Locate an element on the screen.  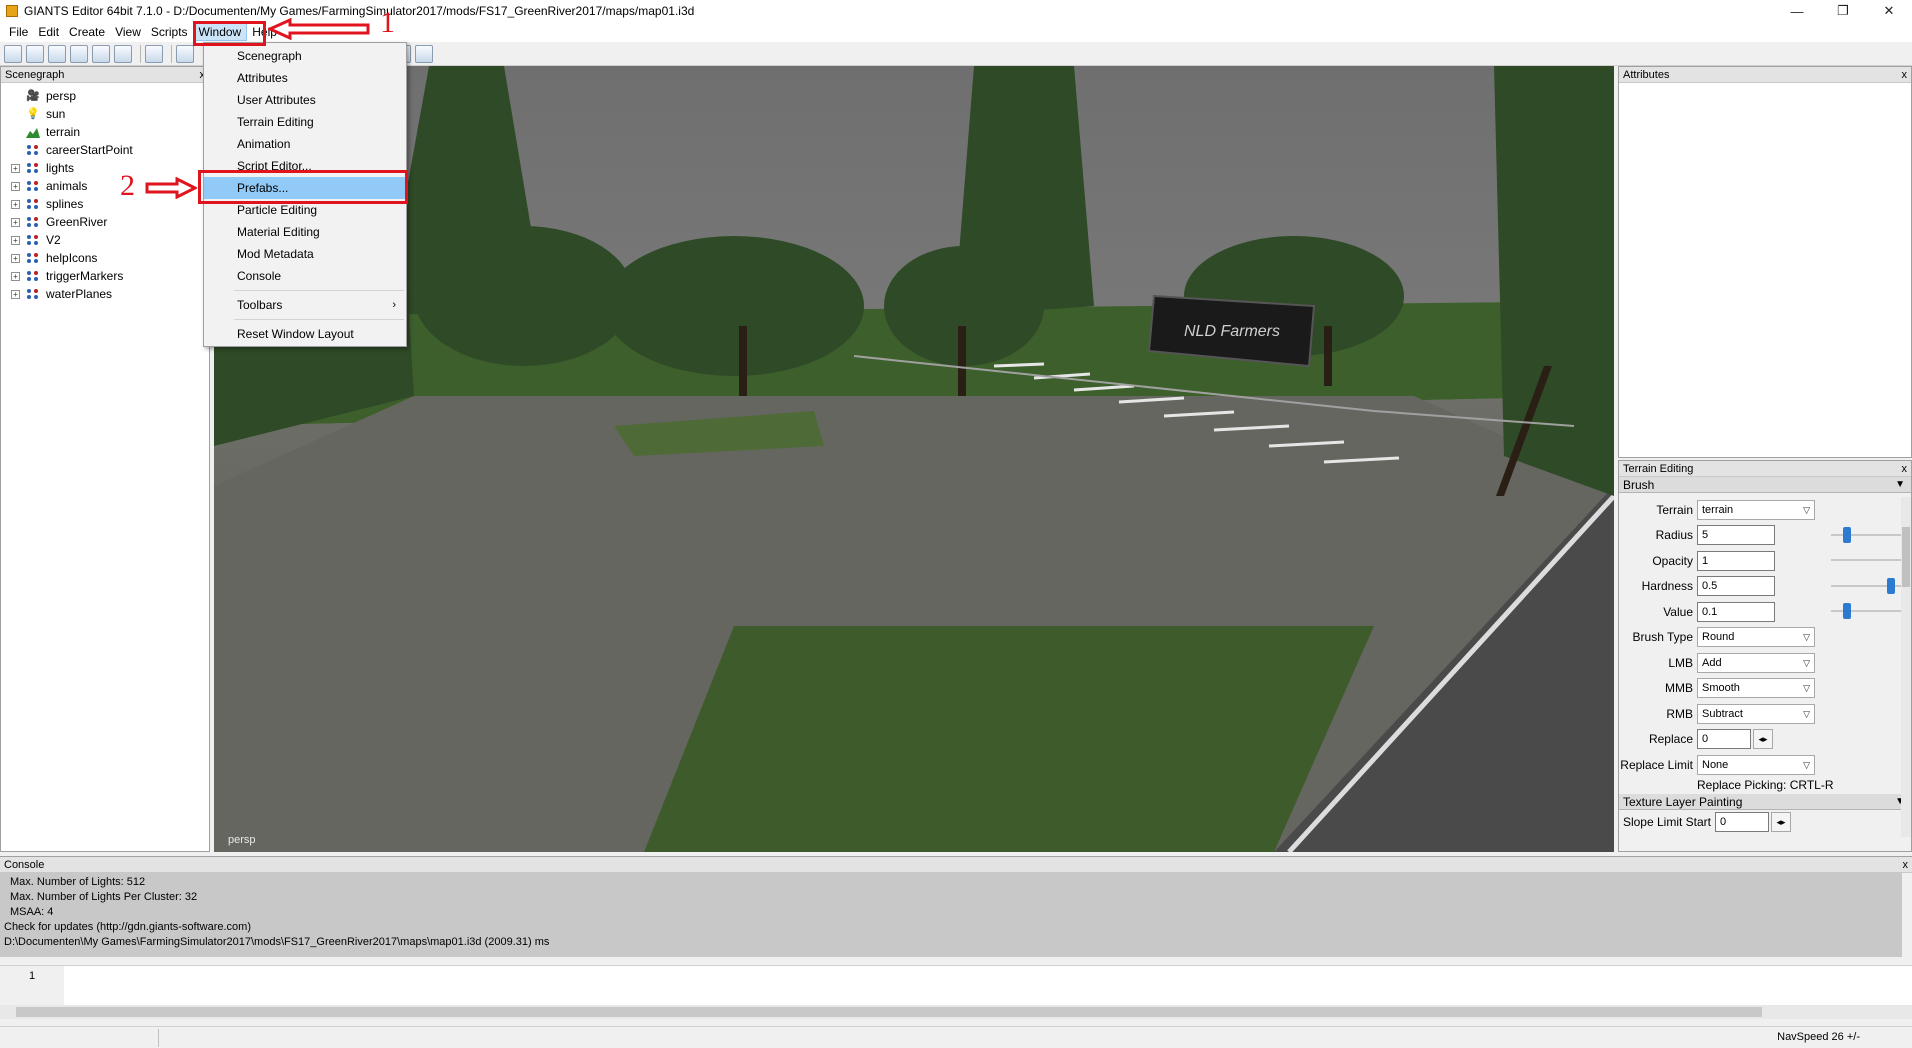
restore-button: ❐ is located at coordinates (1843, 11).